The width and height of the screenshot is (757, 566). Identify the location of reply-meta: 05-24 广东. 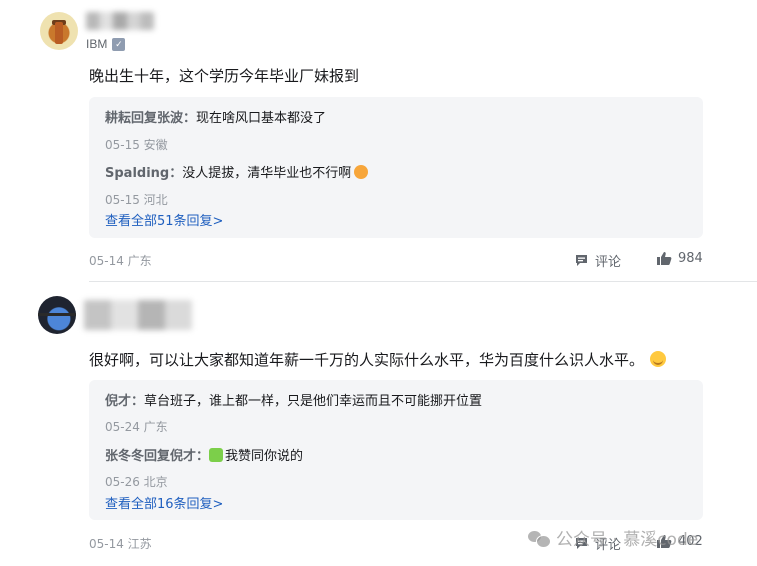
(136, 427).